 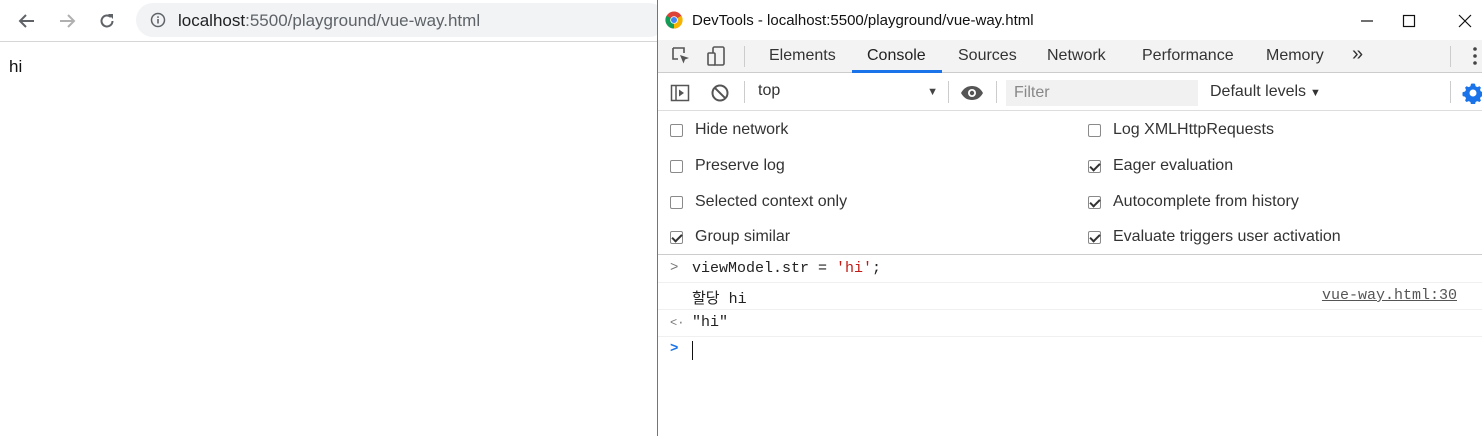 What do you see at coordinates (674, 20) in the screenshot?
I see `chrome-logo-icon` at bounding box center [674, 20].